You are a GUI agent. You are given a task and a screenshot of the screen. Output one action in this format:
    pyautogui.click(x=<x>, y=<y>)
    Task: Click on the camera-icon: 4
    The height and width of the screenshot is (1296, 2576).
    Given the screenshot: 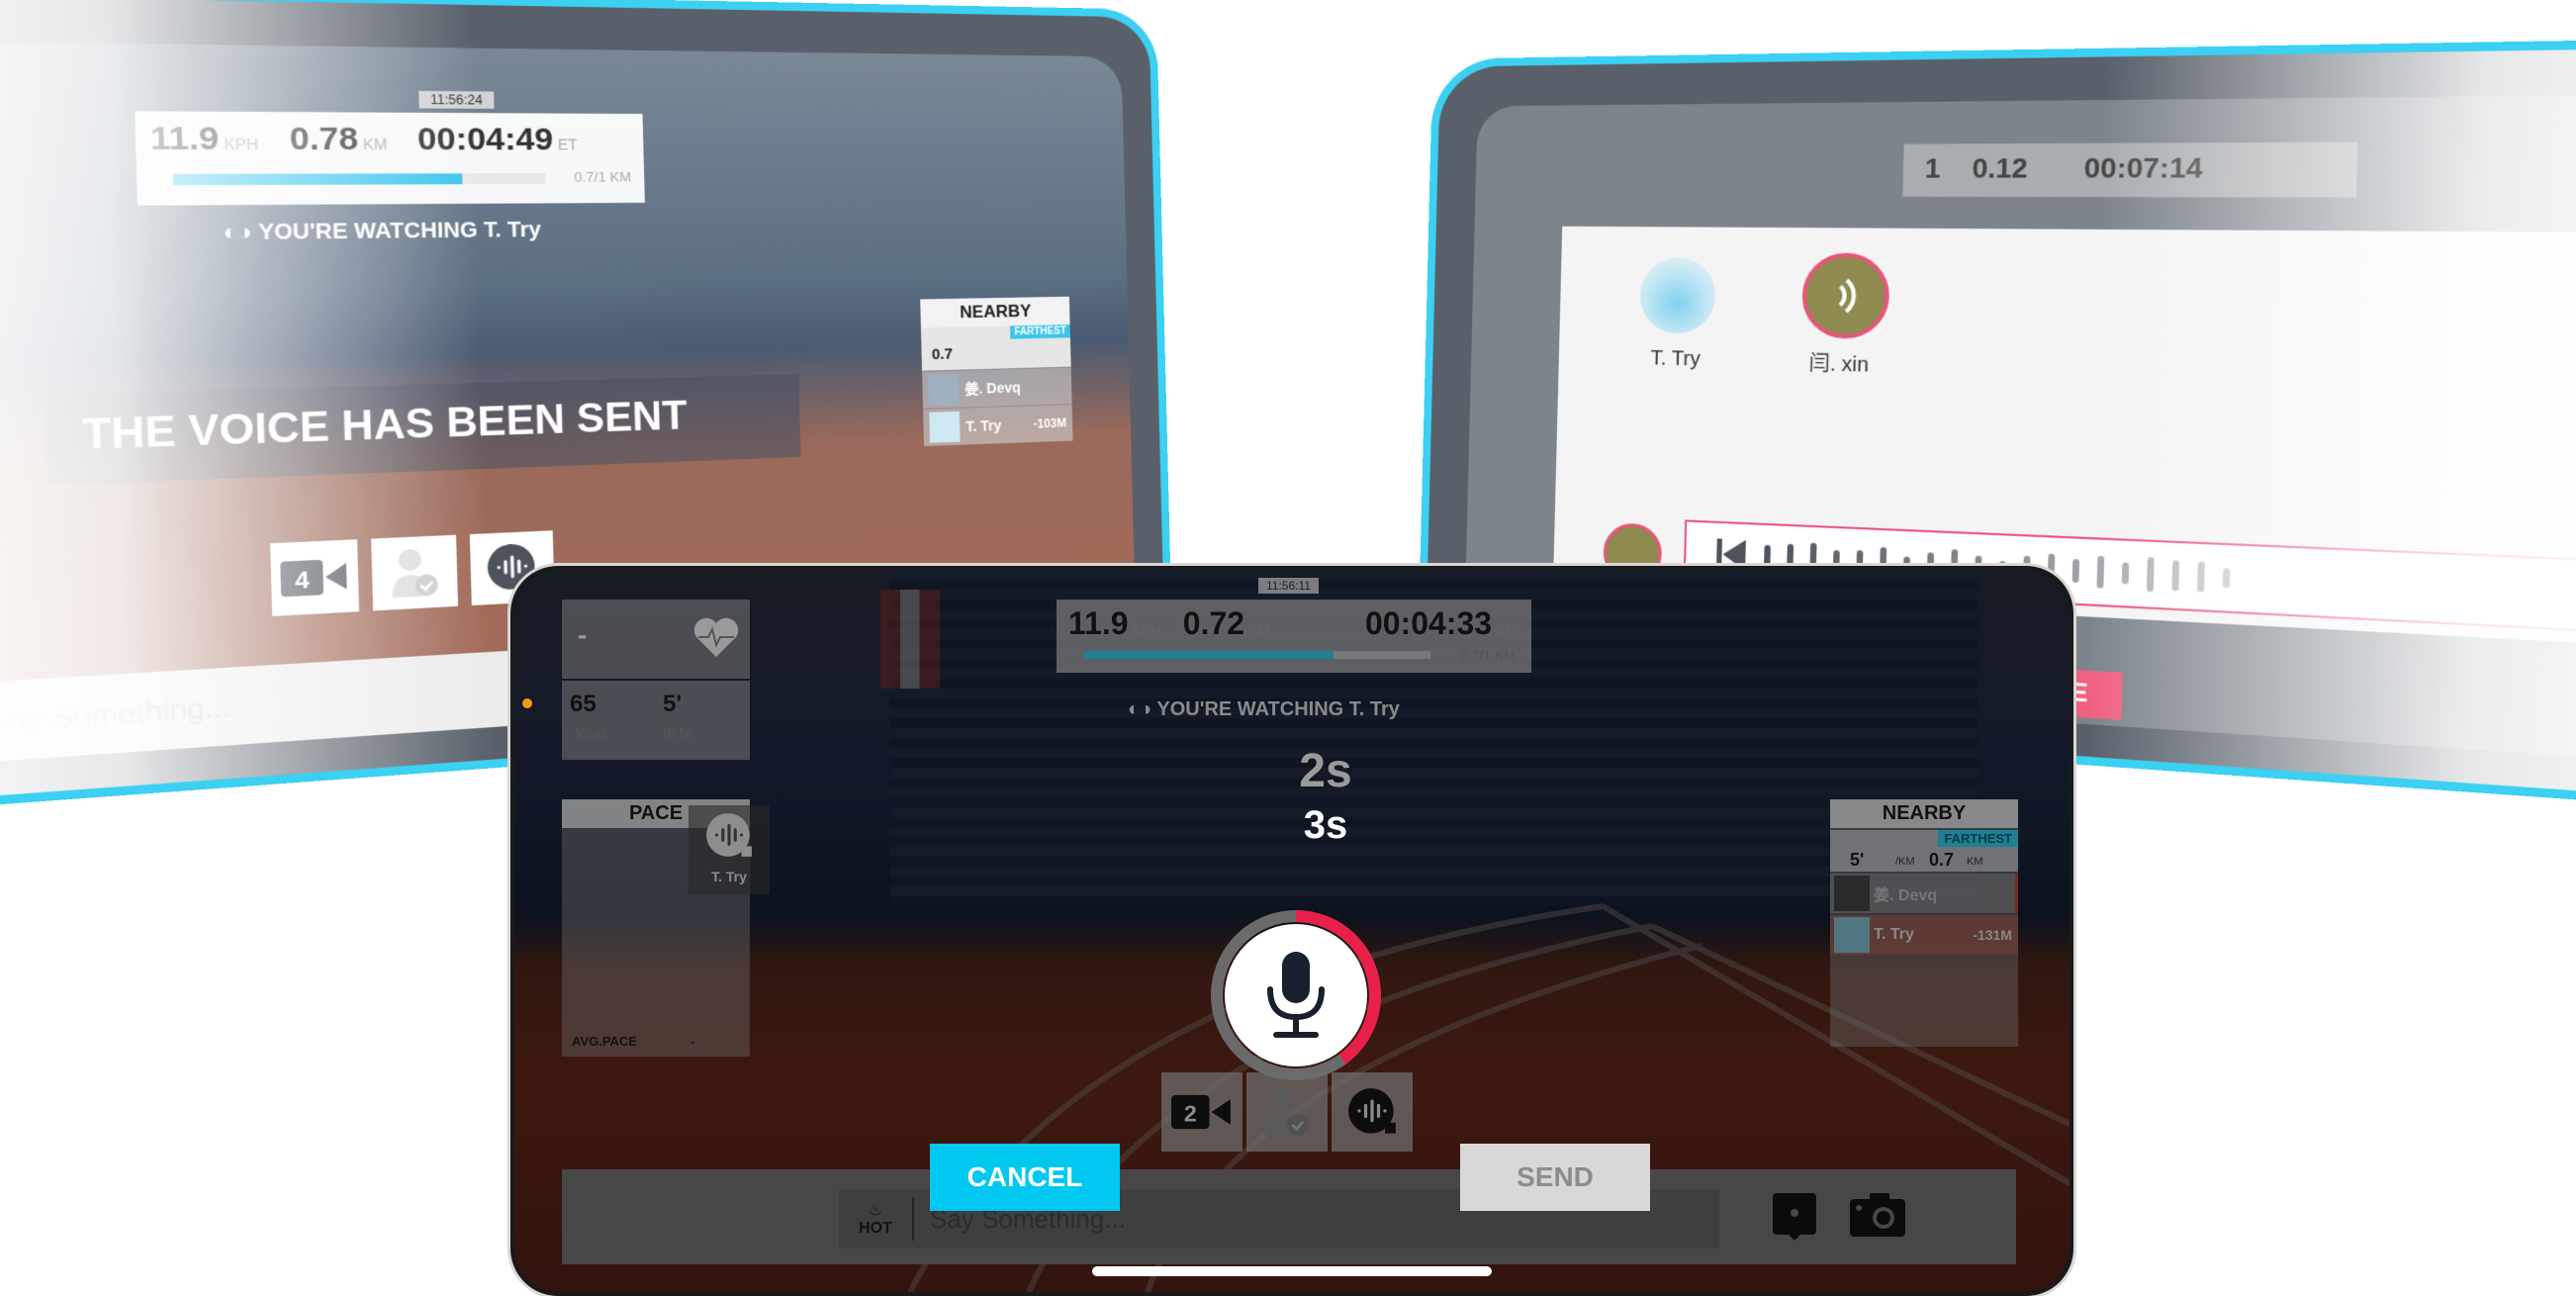 What is the action you would take?
    pyautogui.click(x=313, y=578)
    